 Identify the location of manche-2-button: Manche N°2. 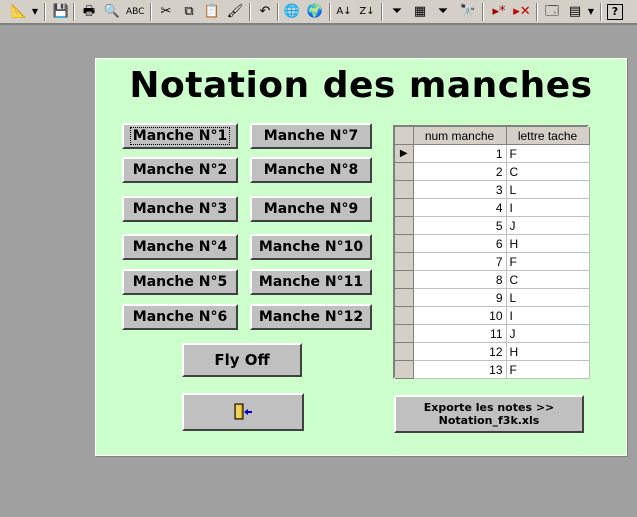
(180, 170).